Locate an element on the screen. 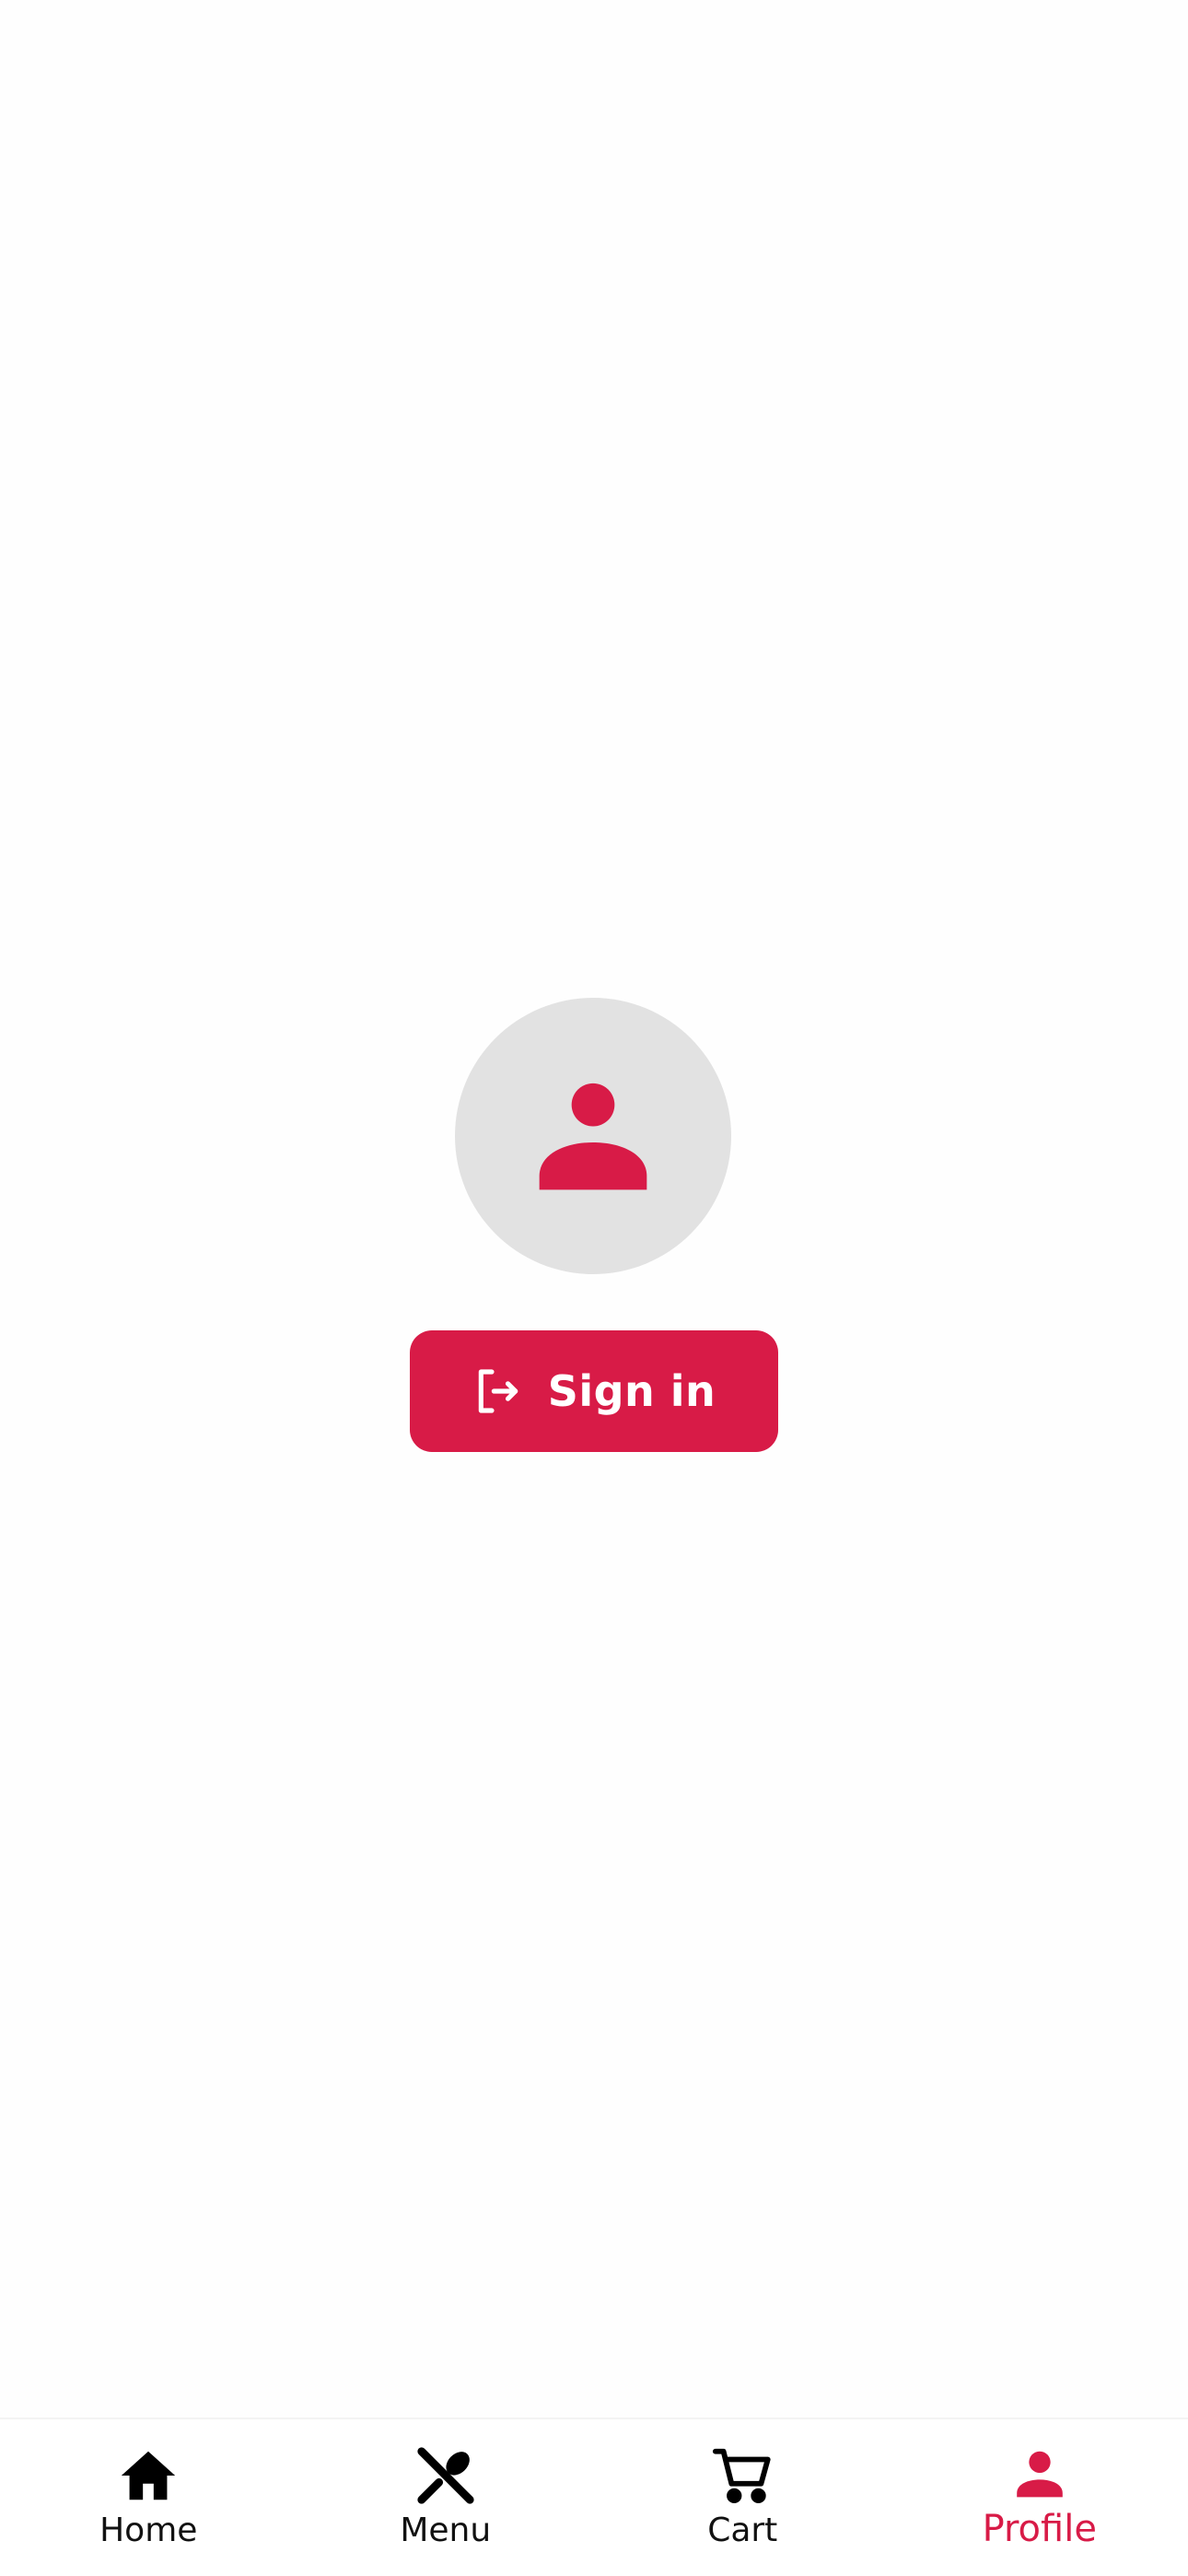 The image size is (1188, 2576). home-icon is located at coordinates (148, 2475).